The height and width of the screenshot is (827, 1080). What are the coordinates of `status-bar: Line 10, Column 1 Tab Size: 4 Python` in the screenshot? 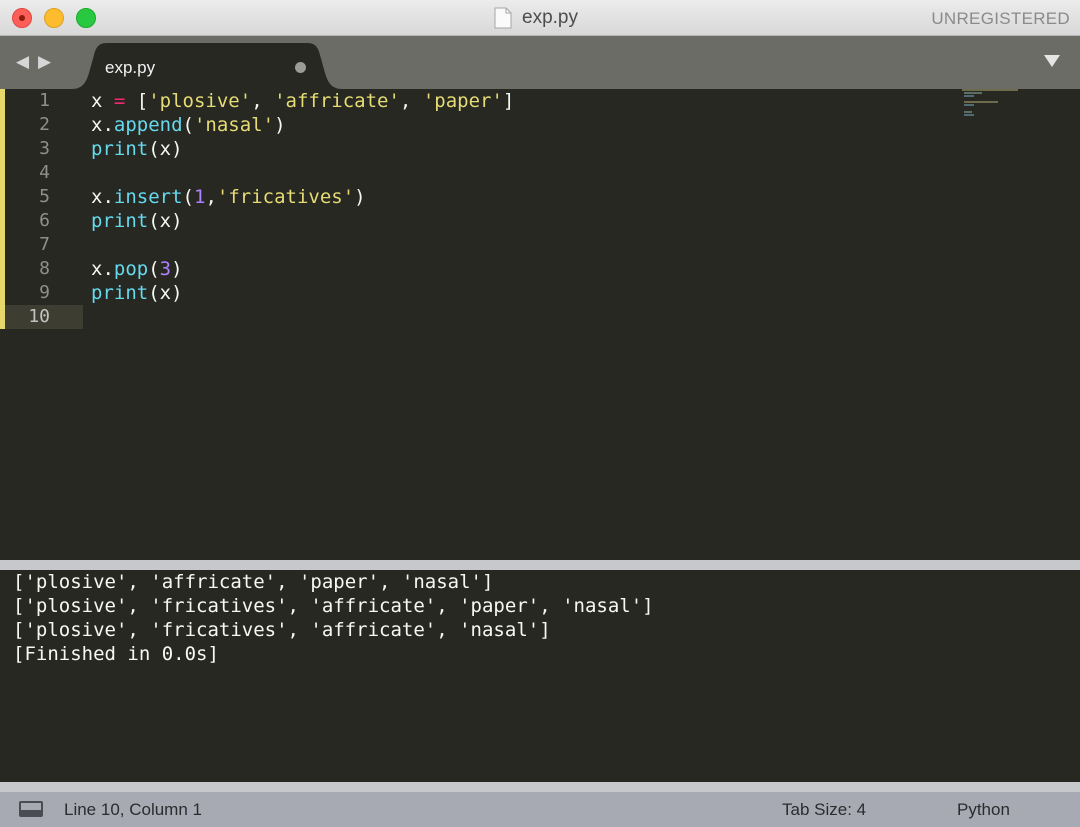 It's located at (540, 809).